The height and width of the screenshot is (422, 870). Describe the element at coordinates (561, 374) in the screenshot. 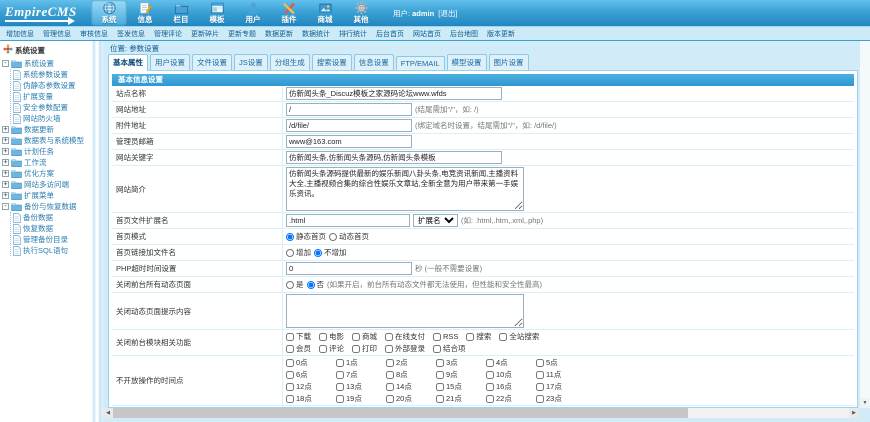

I see `closed_hours-check-1-5: 11点` at that location.